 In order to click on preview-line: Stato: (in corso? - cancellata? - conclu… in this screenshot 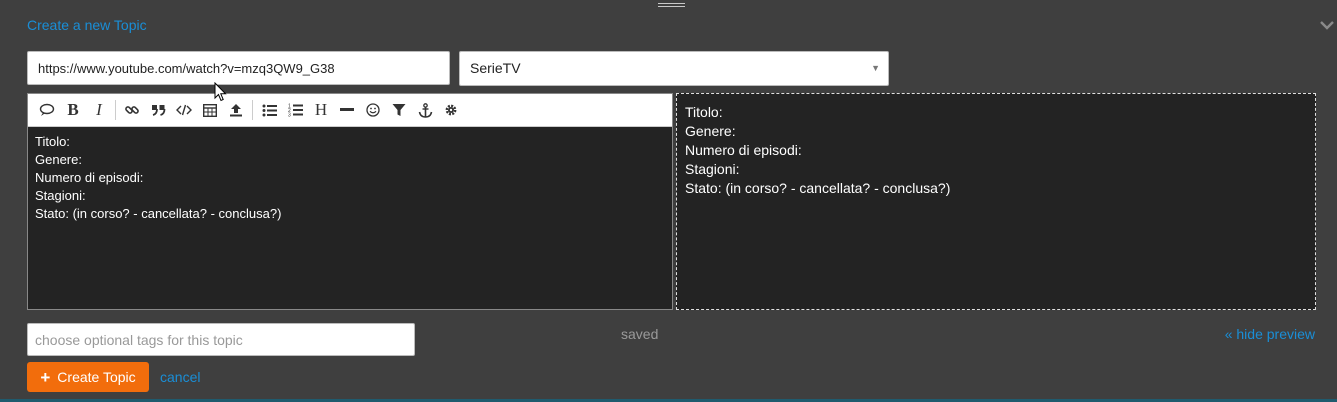, I will do `click(818, 188)`.